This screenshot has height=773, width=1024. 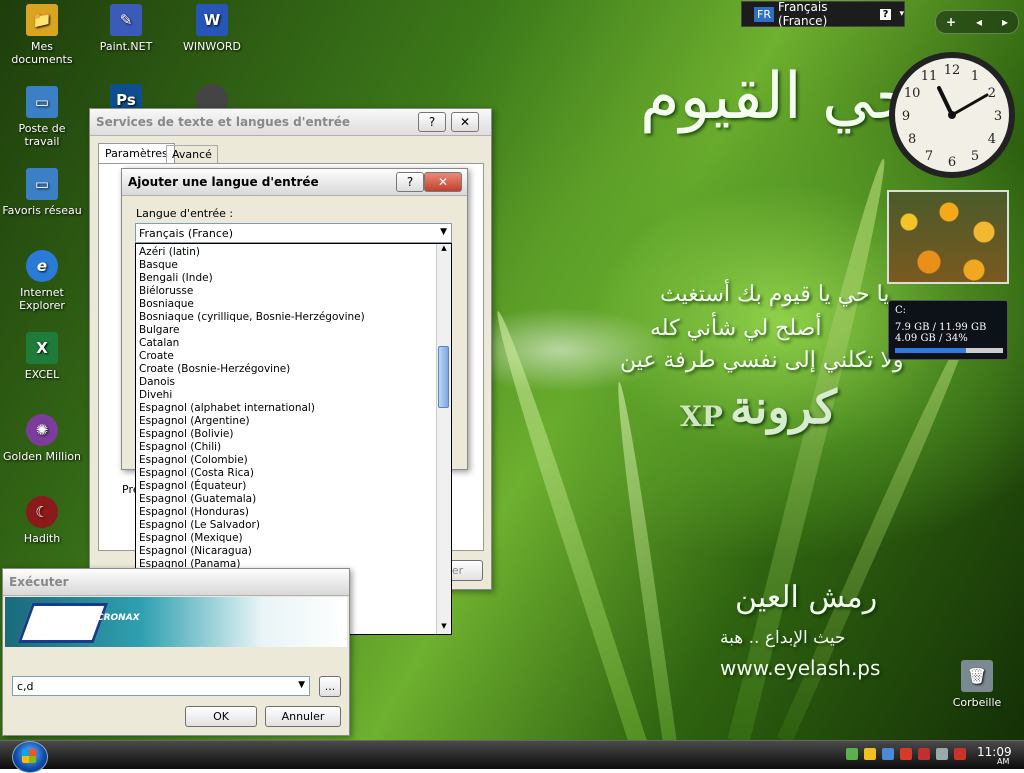 I want to click on tab-avance: Avancé, so click(x=192, y=154).